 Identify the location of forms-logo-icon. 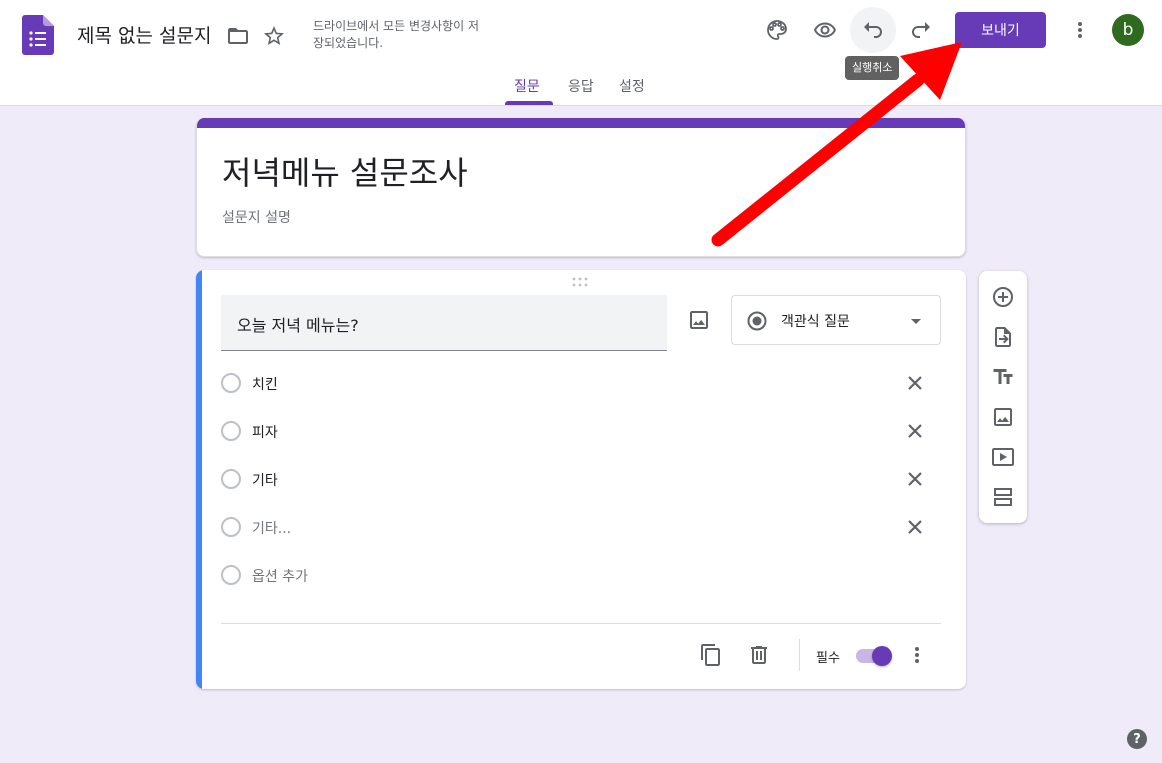
(38, 35).